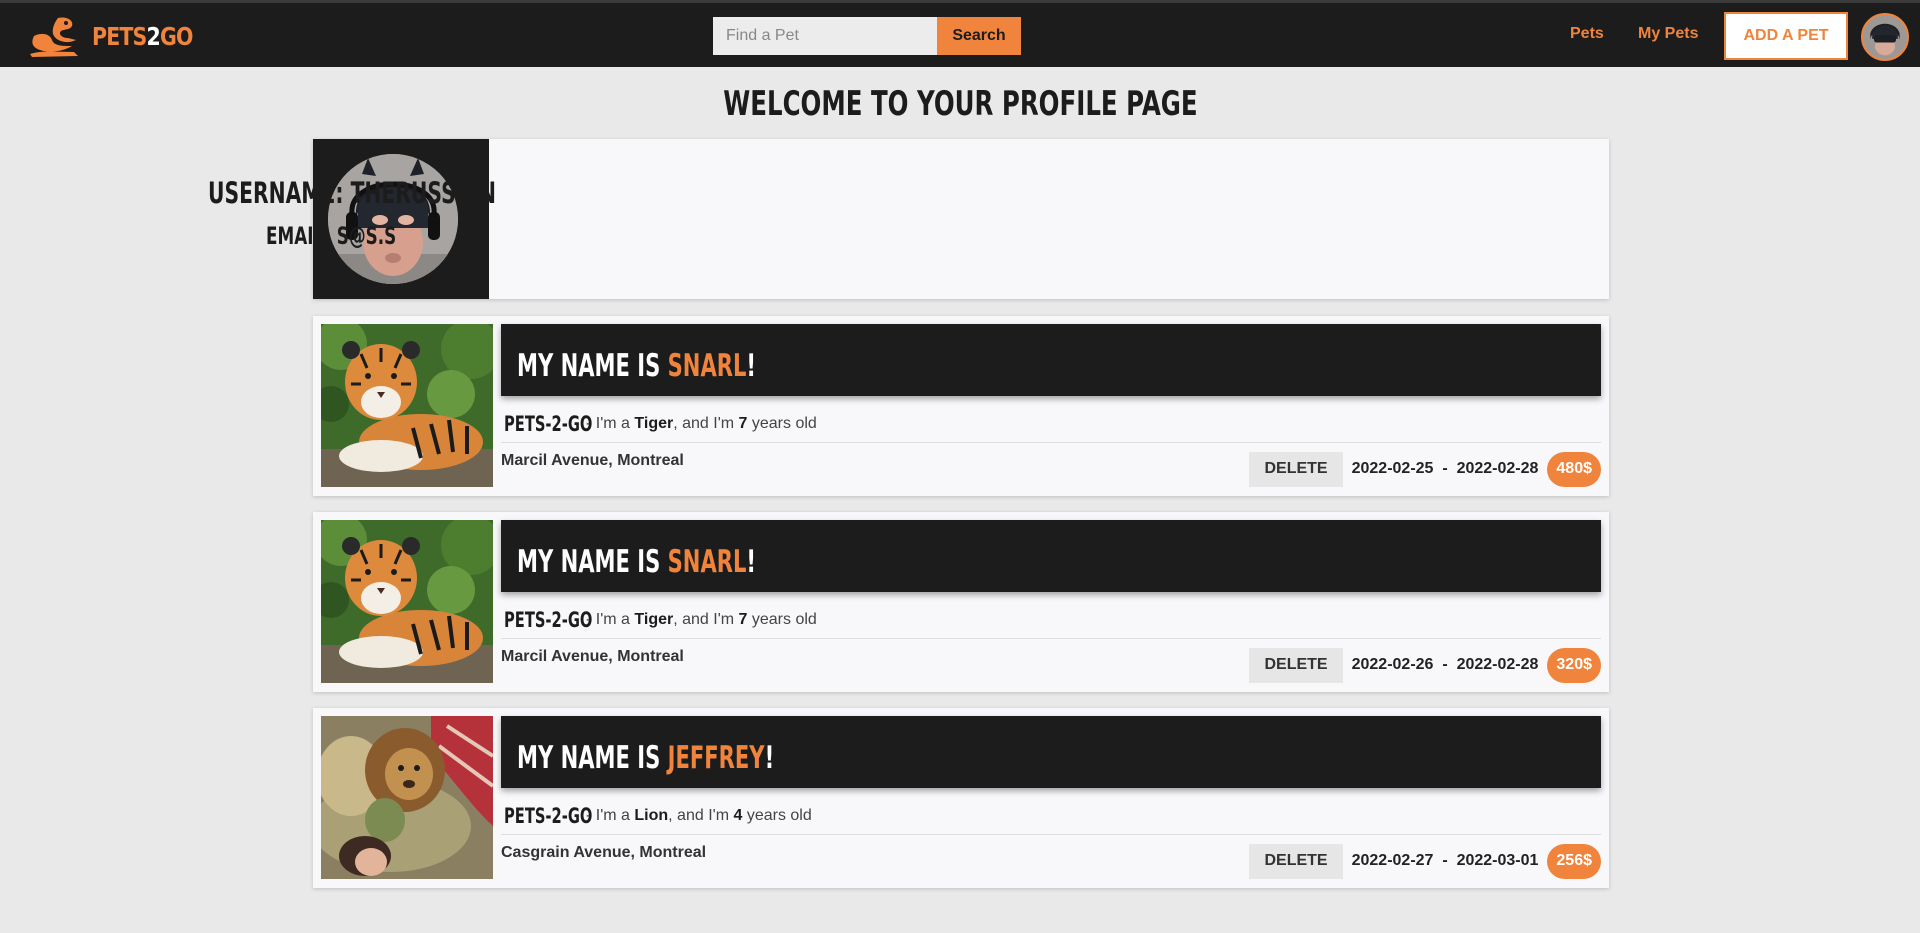  What do you see at coordinates (1574, 861) in the screenshot?
I see `price-badge: 256$` at bounding box center [1574, 861].